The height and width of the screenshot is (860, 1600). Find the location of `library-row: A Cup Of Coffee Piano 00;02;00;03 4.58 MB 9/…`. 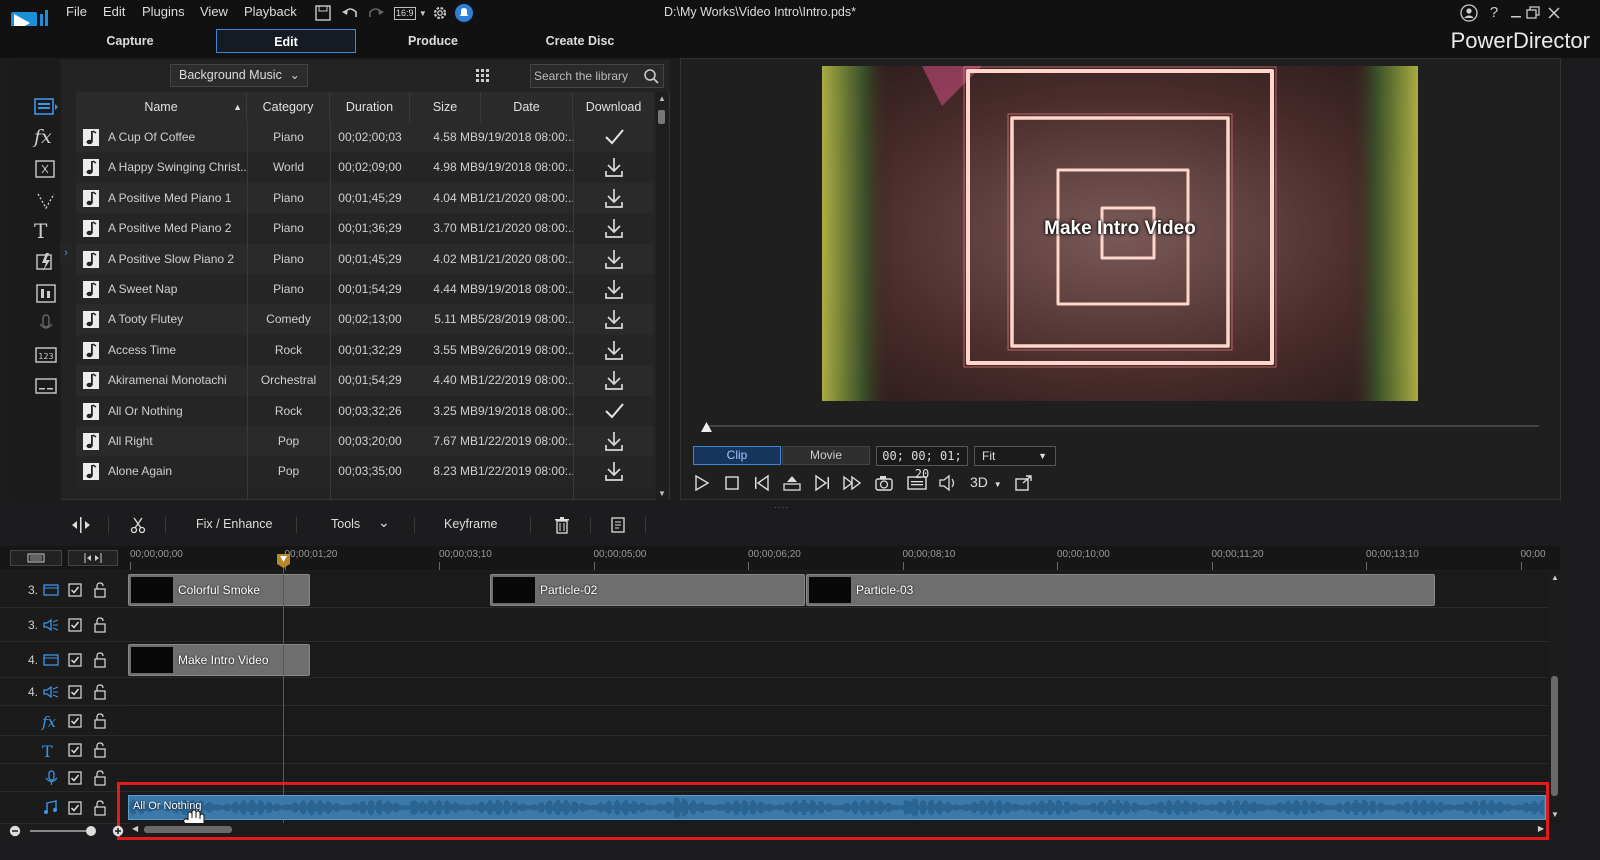

library-row: A Cup Of Coffee Piano 00;02;00;03 4.58 MB 9/… is located at coordinates (365, 137).